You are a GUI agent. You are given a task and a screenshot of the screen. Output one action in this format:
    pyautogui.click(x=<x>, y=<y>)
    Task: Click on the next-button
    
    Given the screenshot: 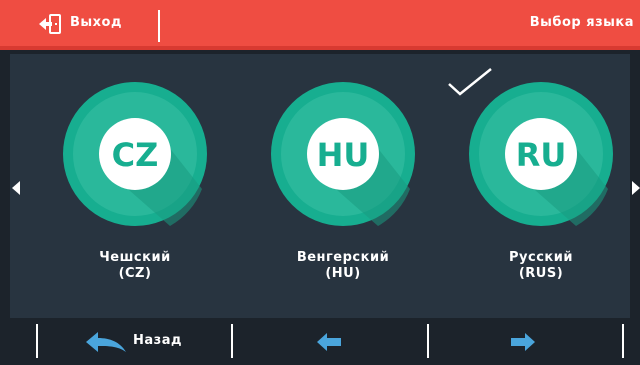 What is the action you would take?
    pyautogui.click(x=525, y=341)
    